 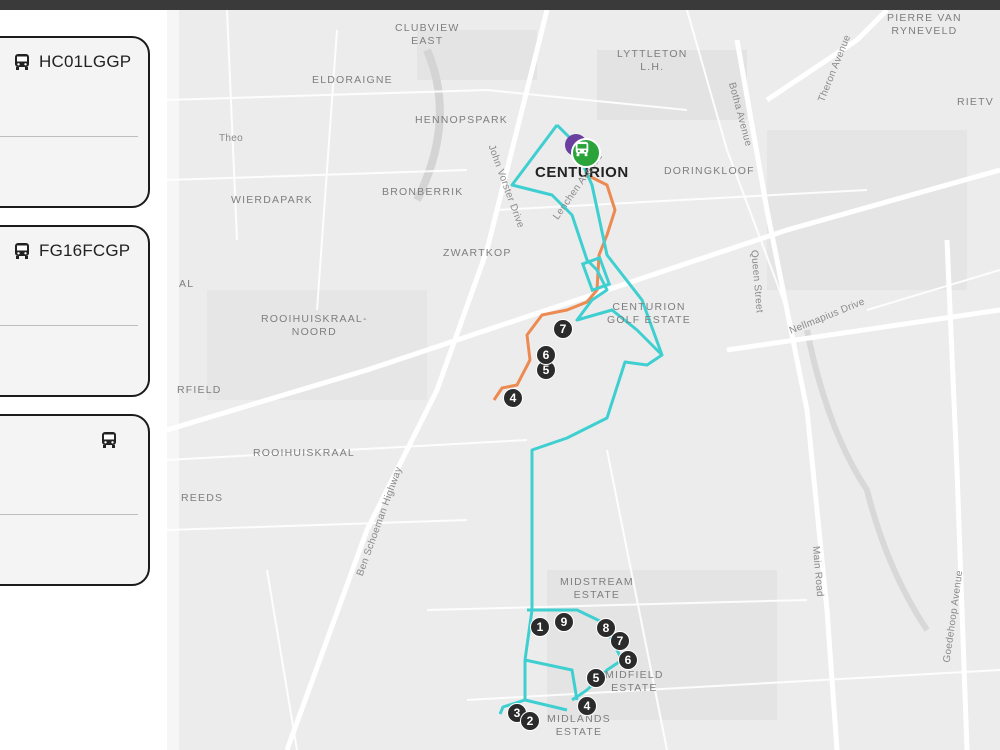 What do you see at coordinates (579, 725) in the screenshot?
I see `label-midlands: MIDLANDS ESTATE` at bounding box center [579, 725].